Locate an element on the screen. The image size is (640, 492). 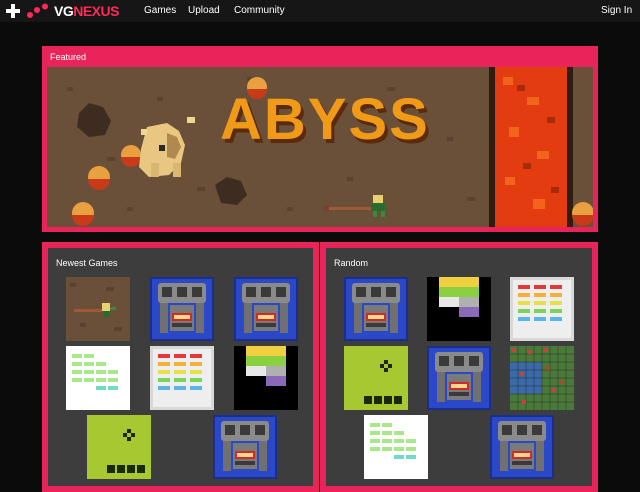
top-navigation-bar: VGNEXUS Games Upload Community Sign In is located at coordinates (320, 11).